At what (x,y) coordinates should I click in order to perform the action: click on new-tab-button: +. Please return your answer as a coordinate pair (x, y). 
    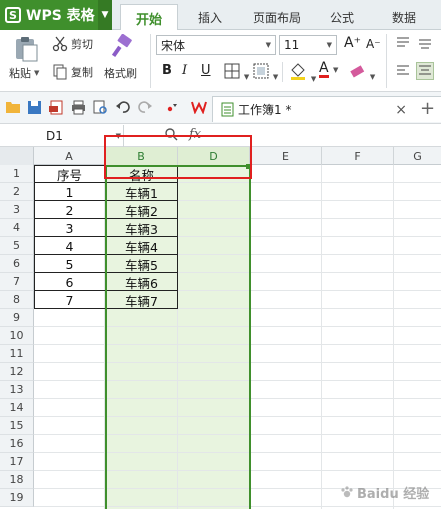
    Looking at the image, I should click on (427, 108).